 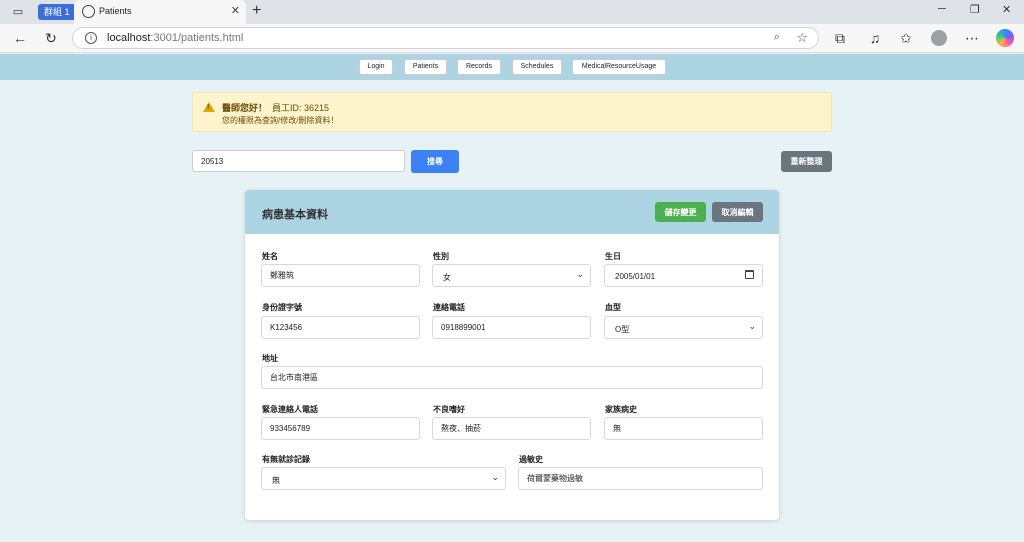 What do you see at coordinates (376, 67) in the screenshot?
I see `nav-login: Login` at bounding box center [376, 67].